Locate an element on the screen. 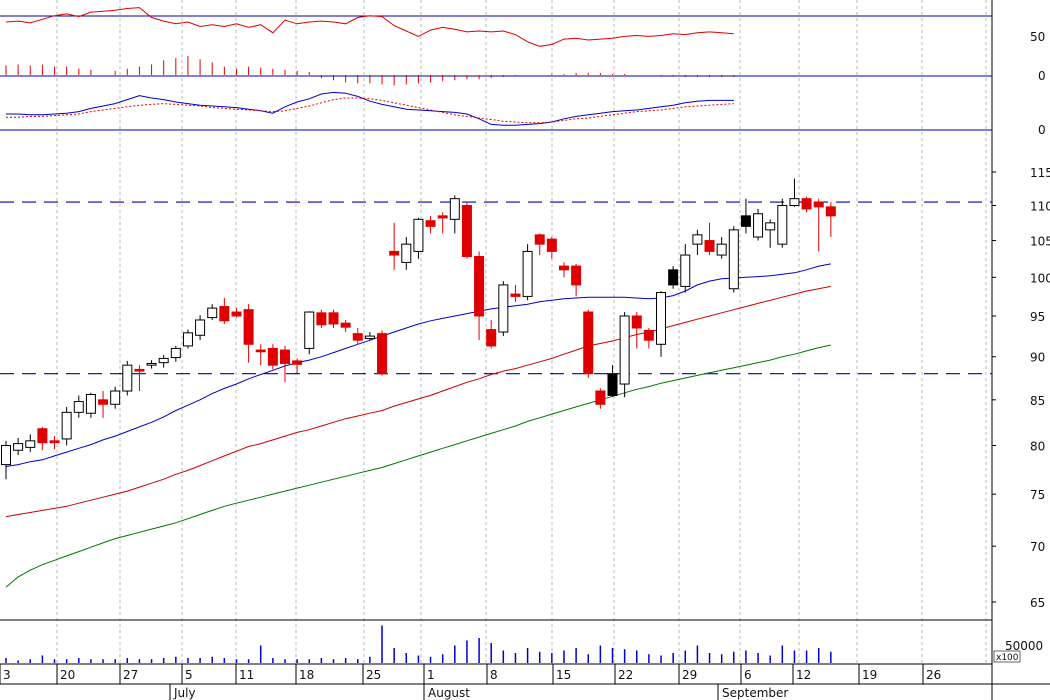  month-label: August is located at coordinates (449, 693).